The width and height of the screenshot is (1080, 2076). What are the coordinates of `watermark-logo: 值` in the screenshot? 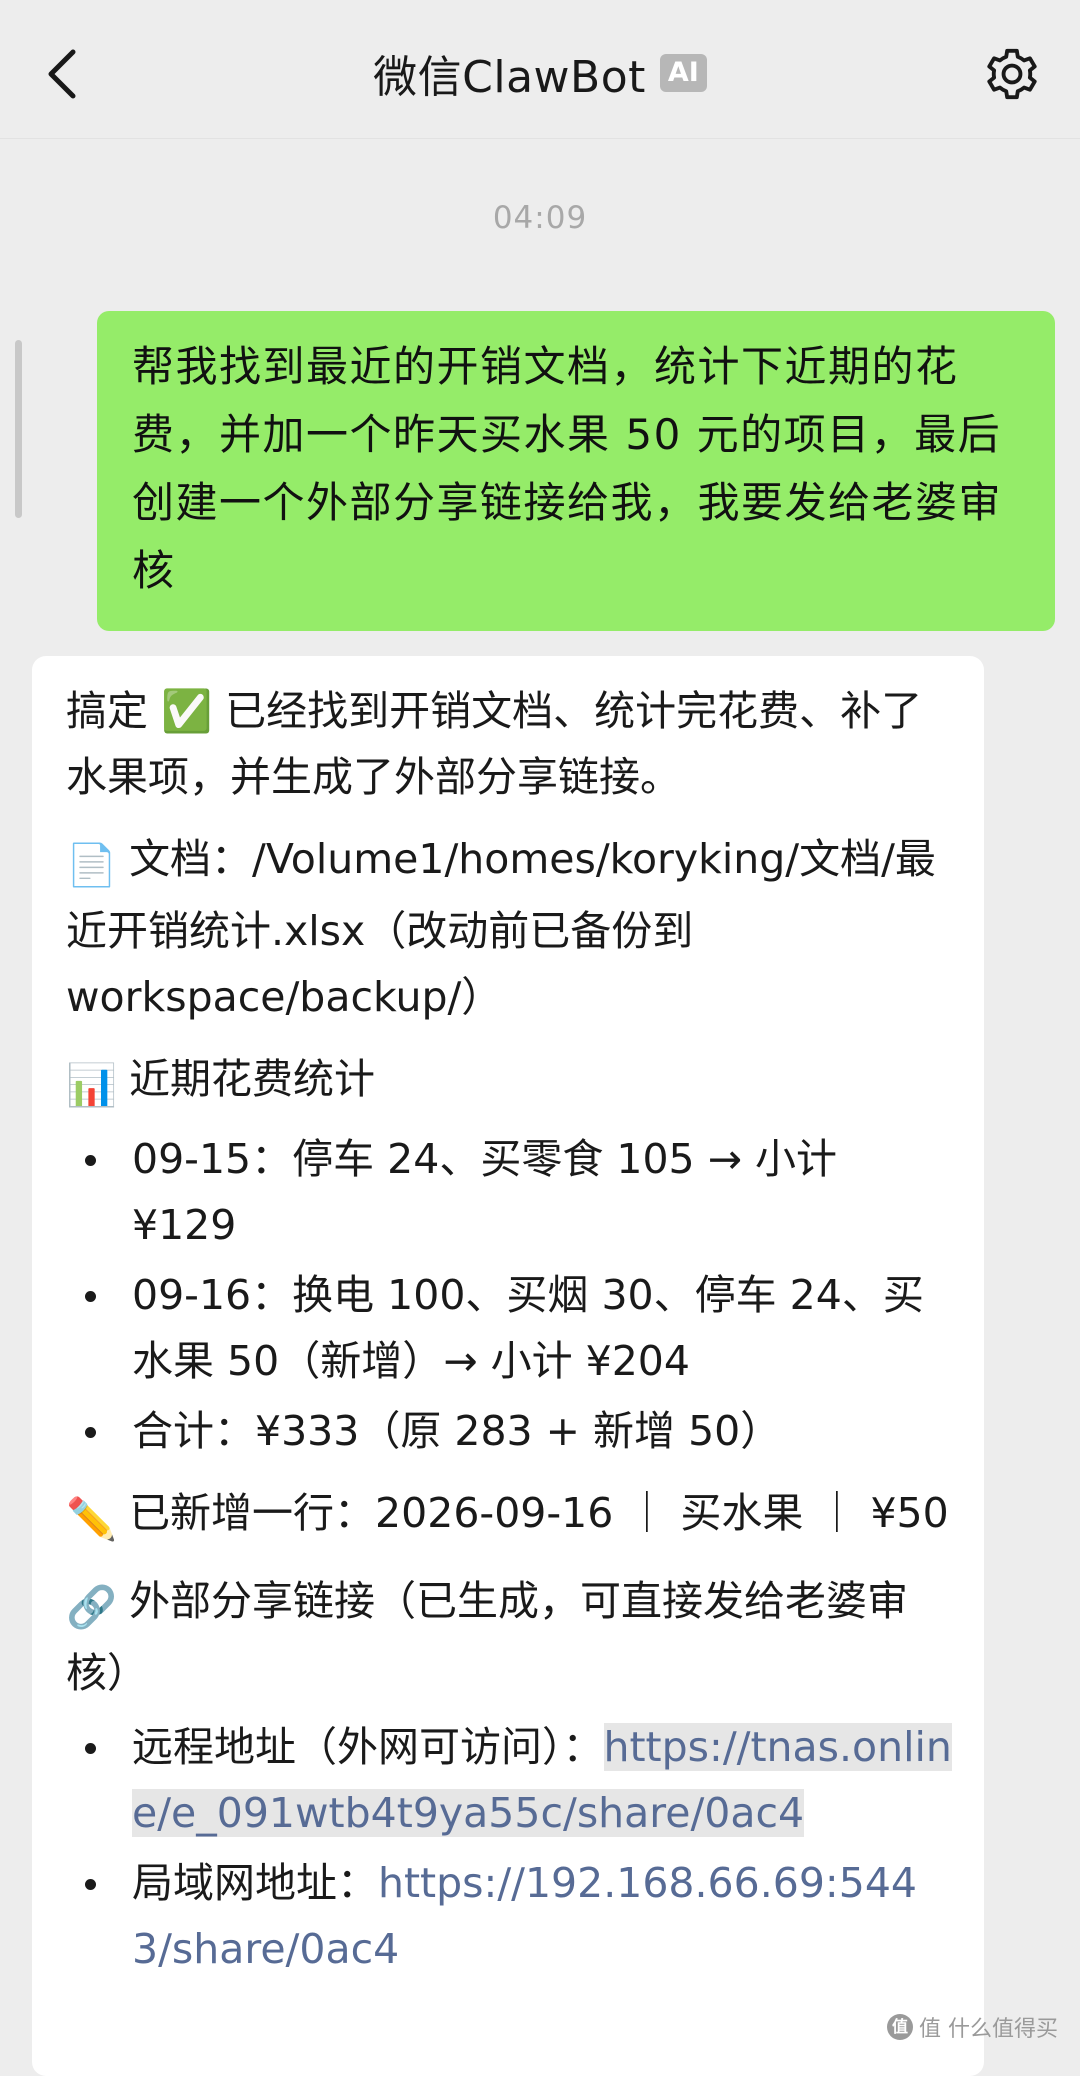 It's located at (900, 2027).